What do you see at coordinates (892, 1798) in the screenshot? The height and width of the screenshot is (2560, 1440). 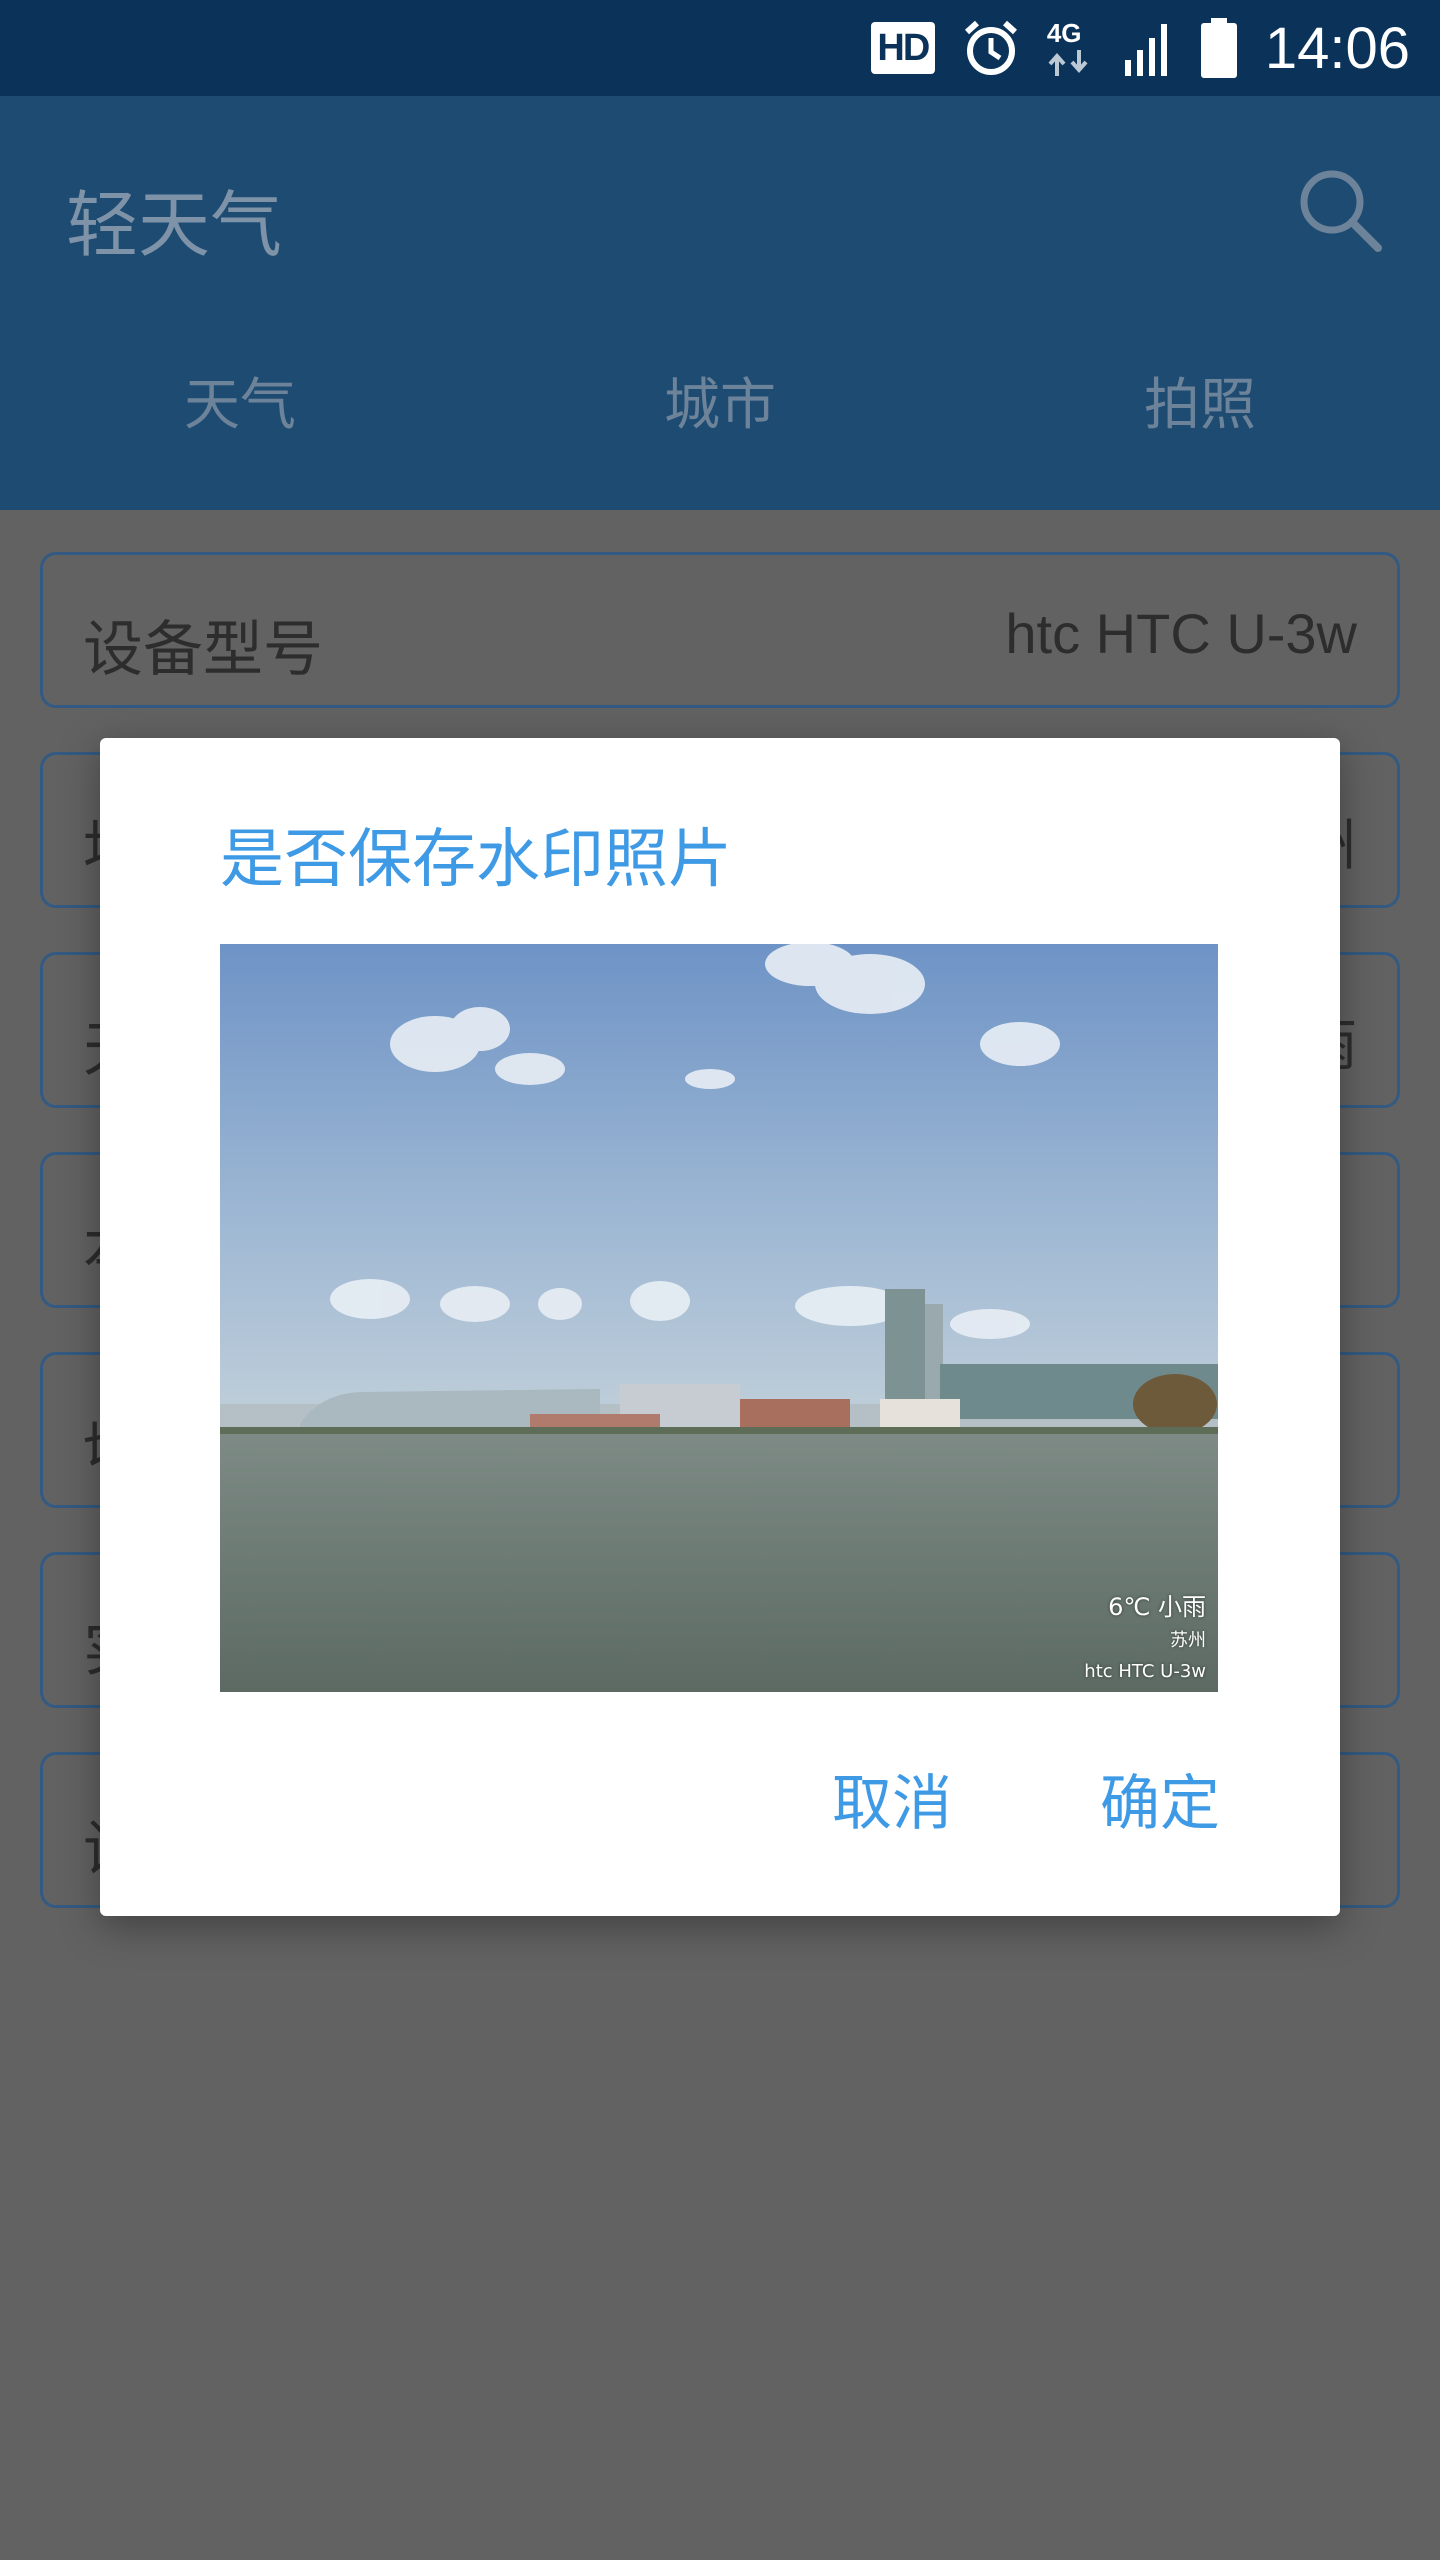 I see `cancel-button: 取消` at bounding box center [892, 1798].